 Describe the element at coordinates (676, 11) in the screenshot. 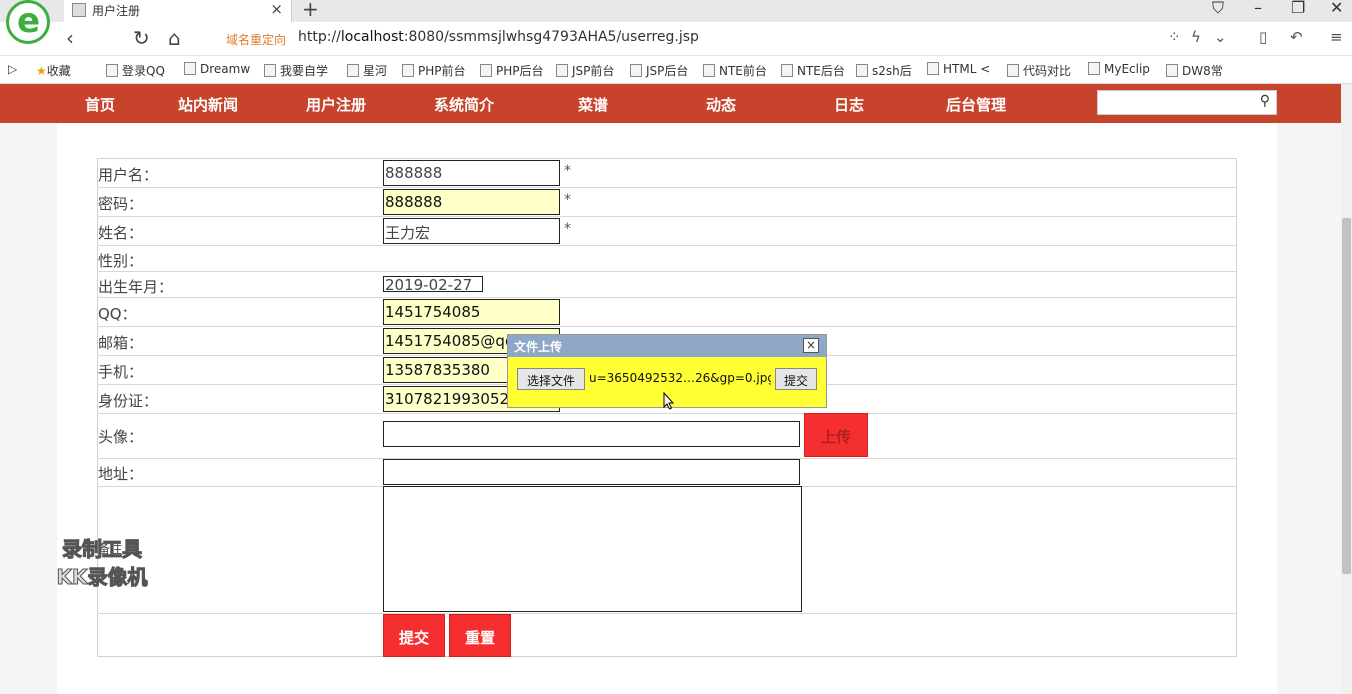

I see `browser-tab-bar: 用户注册 × + ⛉ – ❐ ✕` at that location.